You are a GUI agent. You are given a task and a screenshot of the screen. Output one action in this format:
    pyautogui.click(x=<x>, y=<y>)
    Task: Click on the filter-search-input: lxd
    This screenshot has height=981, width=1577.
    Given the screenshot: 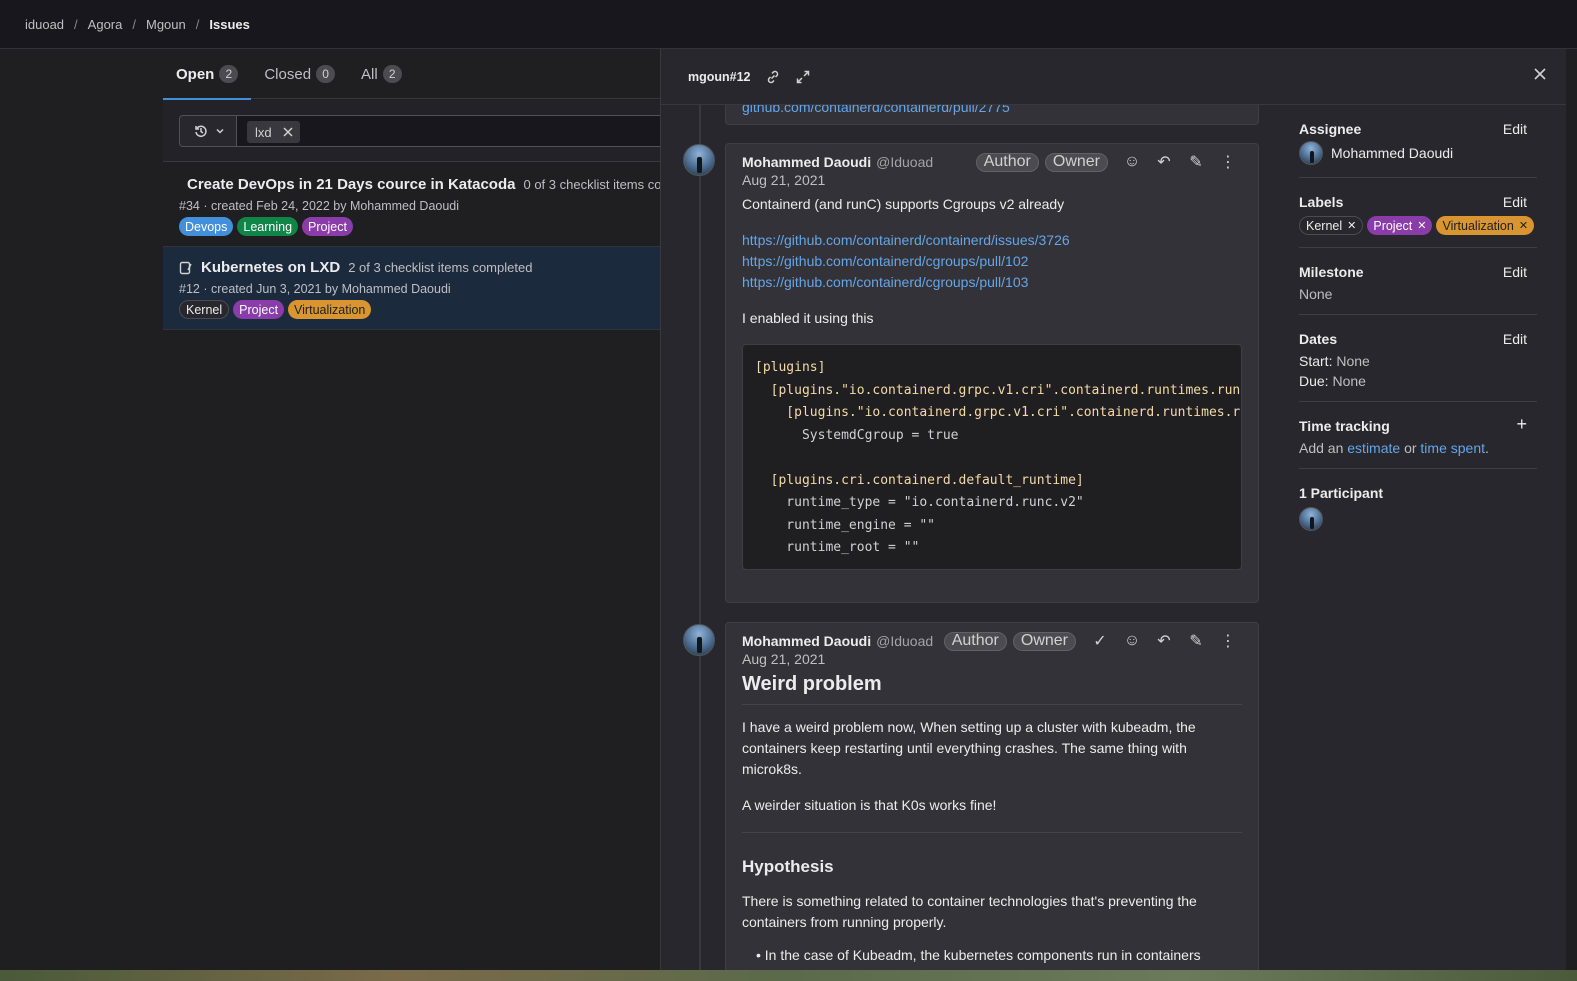 What is the action you would take?
    pyautogui.click(x=451, y=131)
    